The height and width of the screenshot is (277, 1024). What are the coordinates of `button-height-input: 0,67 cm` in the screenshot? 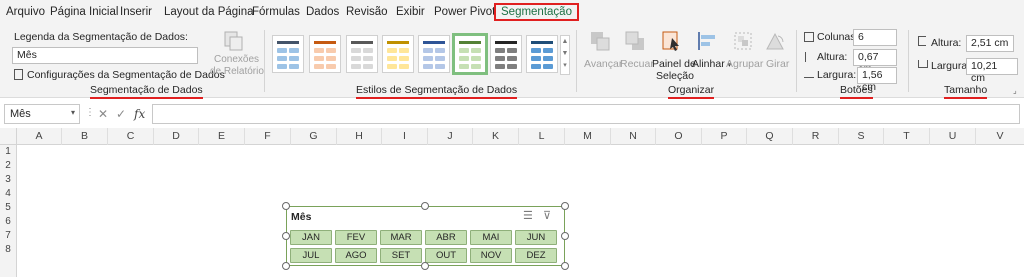 It's located at (875, 62).